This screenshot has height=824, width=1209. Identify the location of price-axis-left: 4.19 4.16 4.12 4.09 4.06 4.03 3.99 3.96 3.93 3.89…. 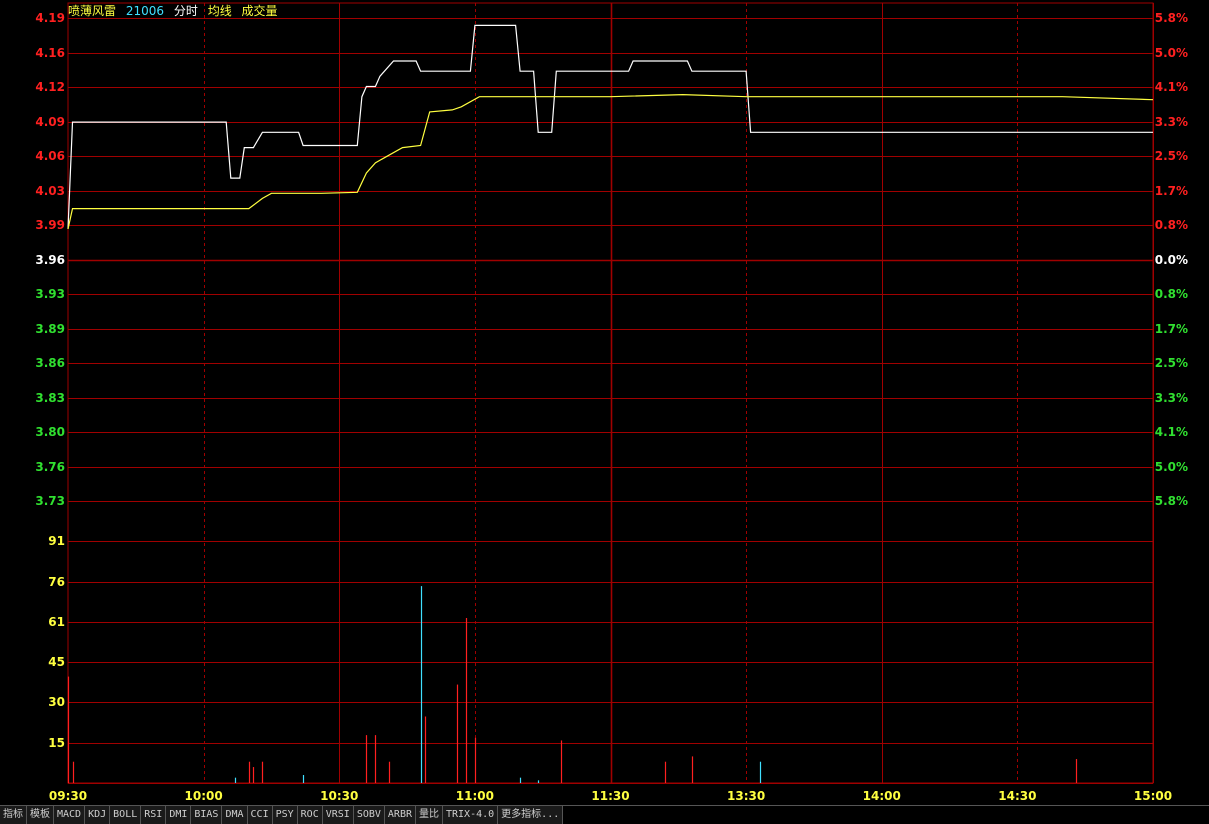
(50, 259).